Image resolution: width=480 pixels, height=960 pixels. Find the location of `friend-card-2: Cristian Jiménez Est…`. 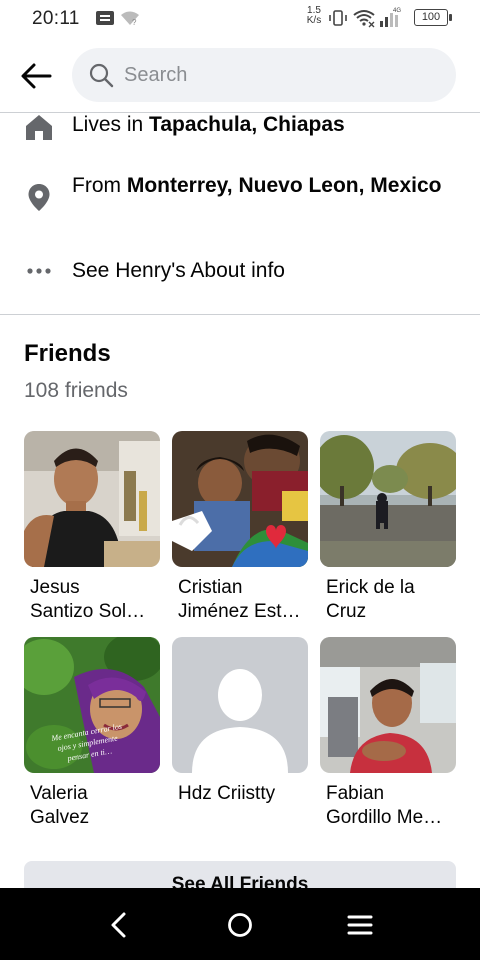

friend-card-2: Cristian Jiménez Est… is located at coordinates (240, 531).